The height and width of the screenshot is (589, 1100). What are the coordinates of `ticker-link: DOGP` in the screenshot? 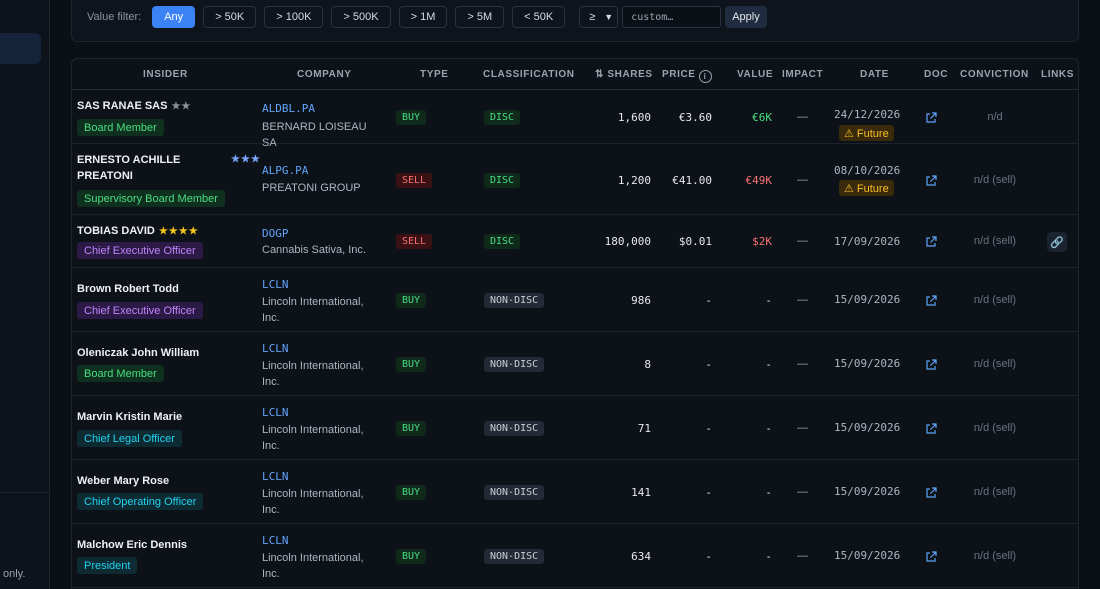 It's located at (275, 233).